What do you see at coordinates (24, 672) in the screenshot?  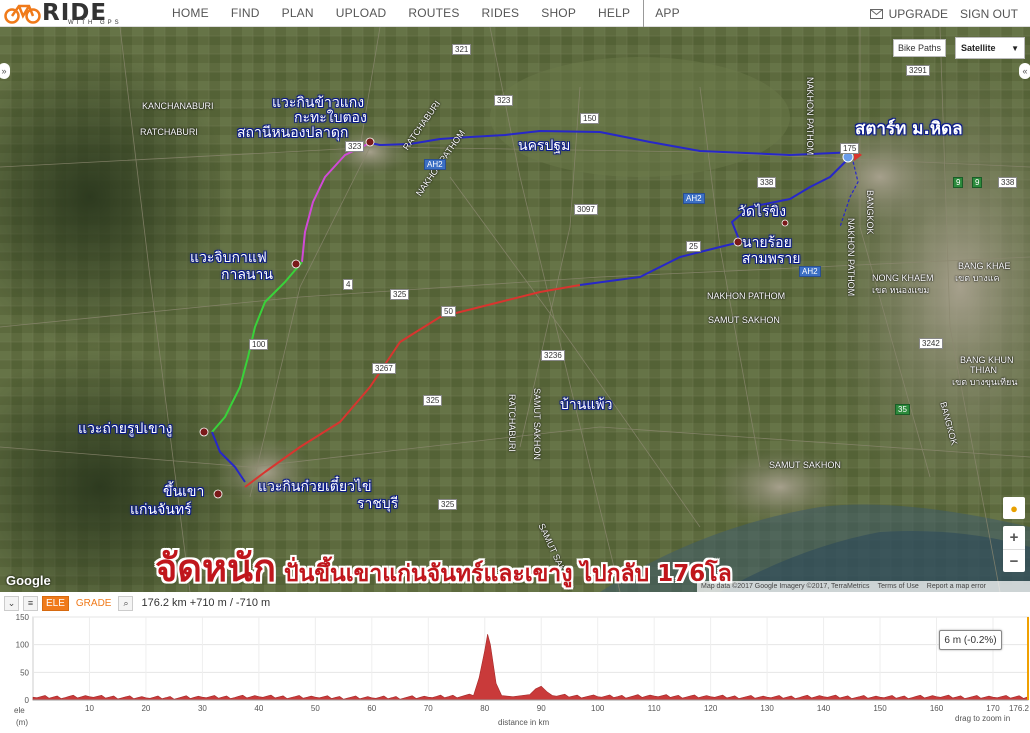 I see `y-tick-label: 50` at bounding box center [24, 672].